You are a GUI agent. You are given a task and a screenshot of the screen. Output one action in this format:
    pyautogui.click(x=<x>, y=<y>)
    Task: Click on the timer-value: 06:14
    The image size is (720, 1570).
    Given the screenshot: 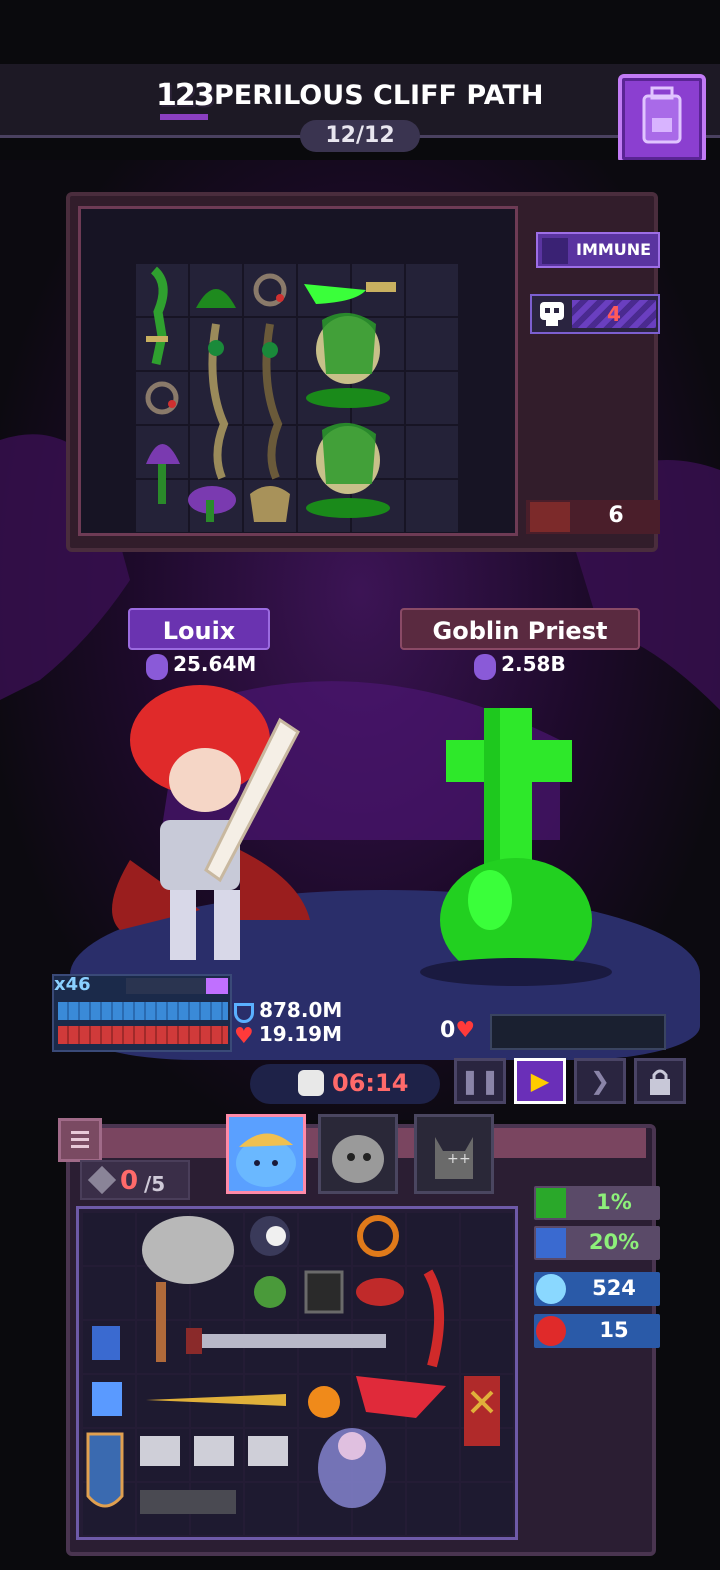 What is the action you would take?
    pyautogui.click(x=370, y=1083)
    